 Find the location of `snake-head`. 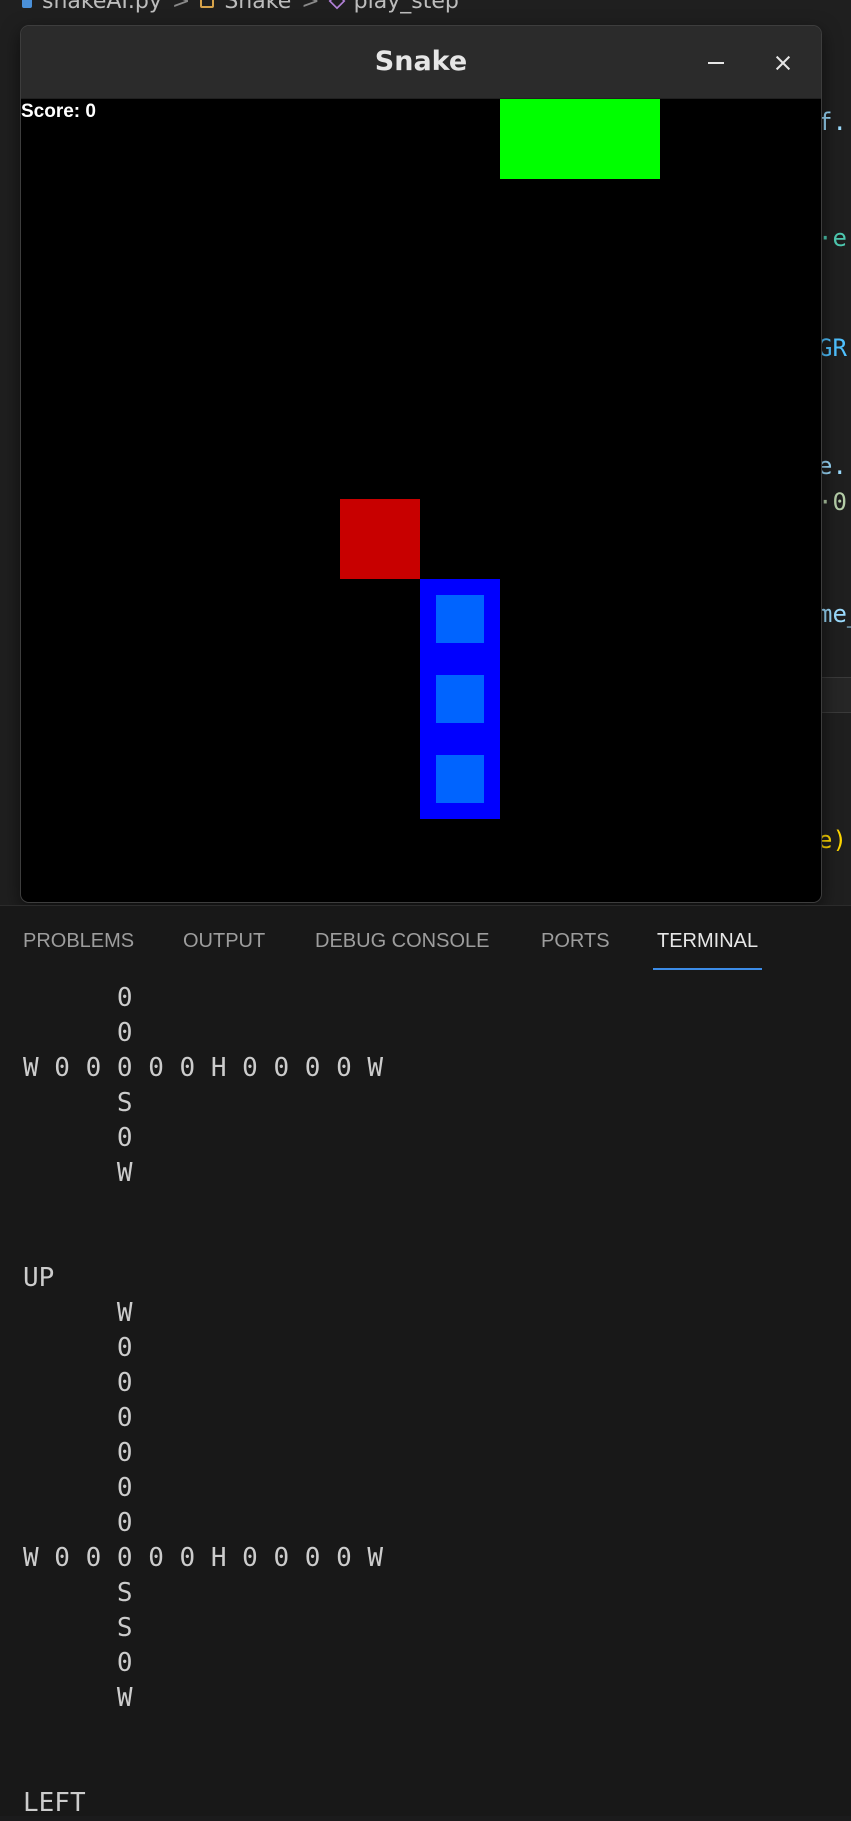

snake-head is located at coordinates (460, 619).